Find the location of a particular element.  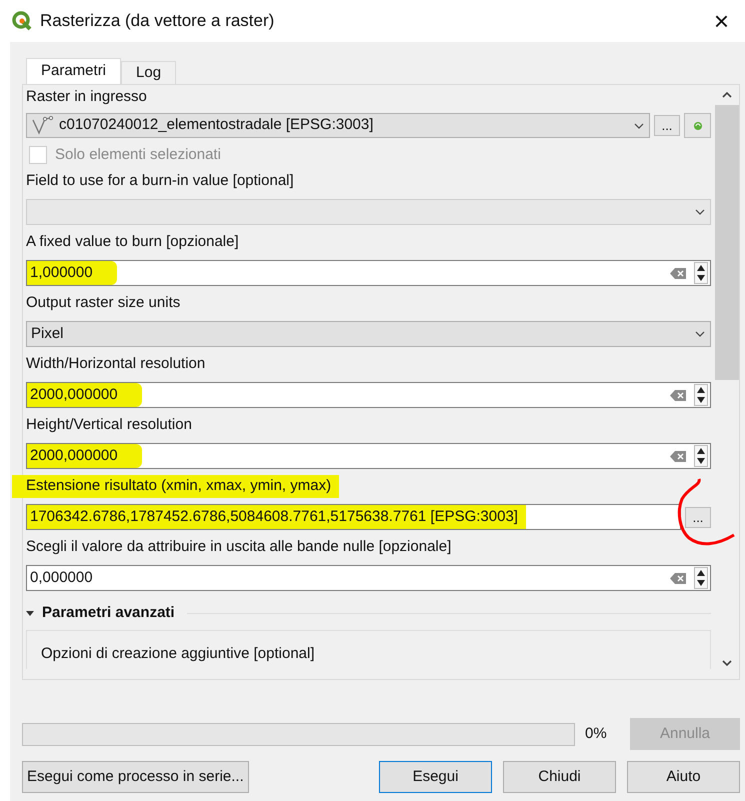

number-field: 1,000000 is located at coordinates (368, 273).